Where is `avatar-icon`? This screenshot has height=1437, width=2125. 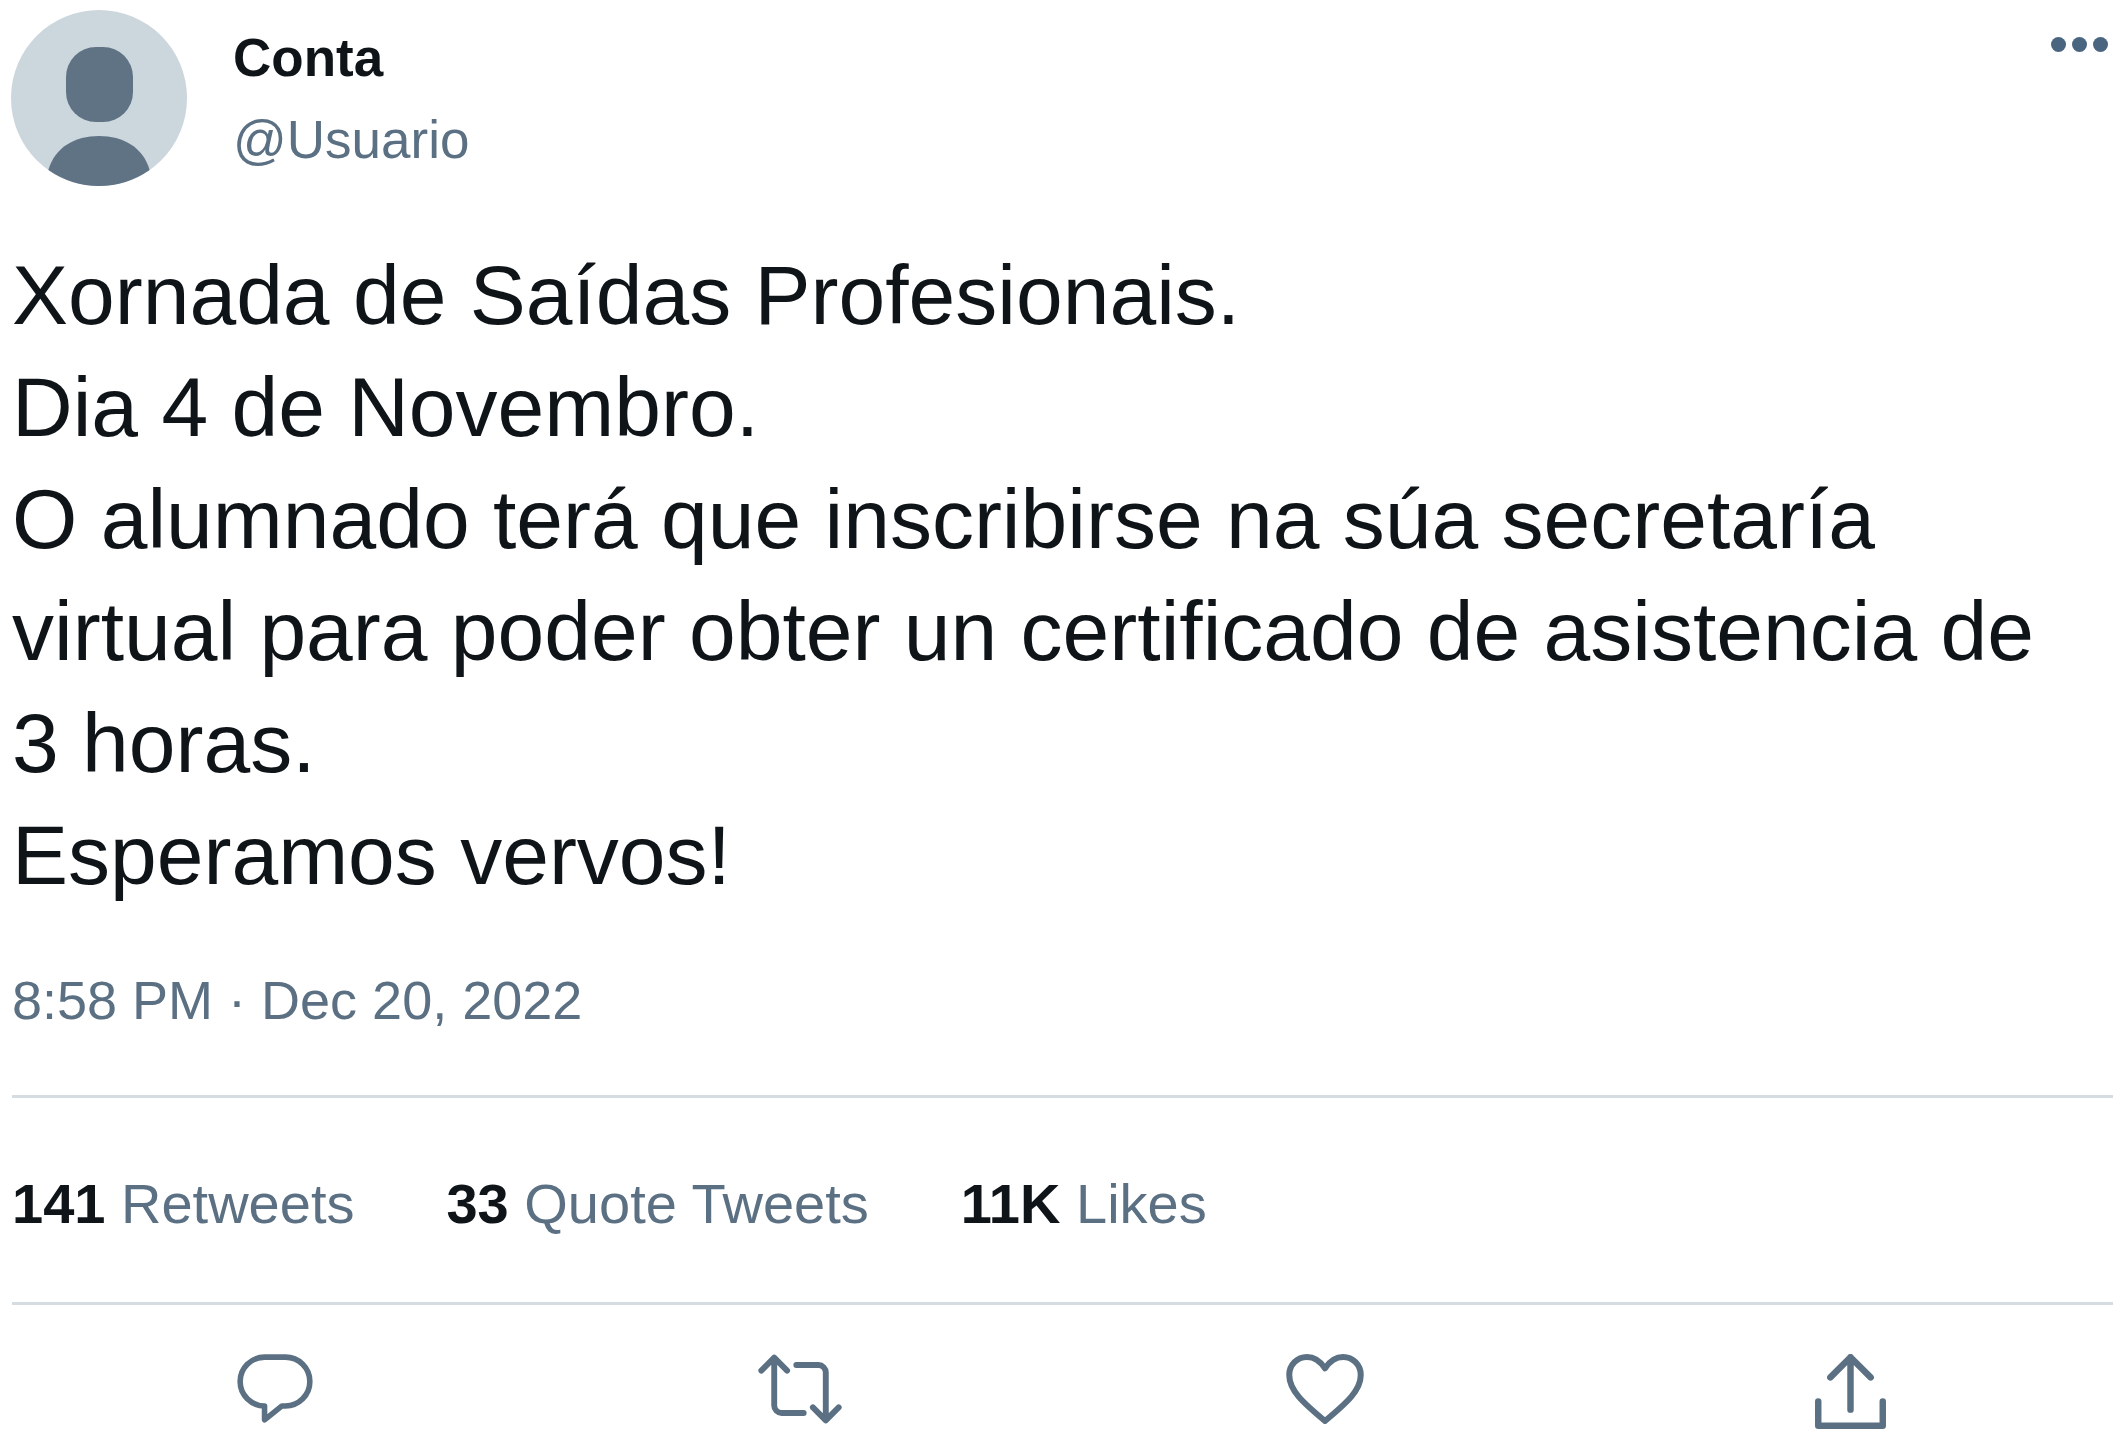 avatar-icon is located at coordinates (99, 98).